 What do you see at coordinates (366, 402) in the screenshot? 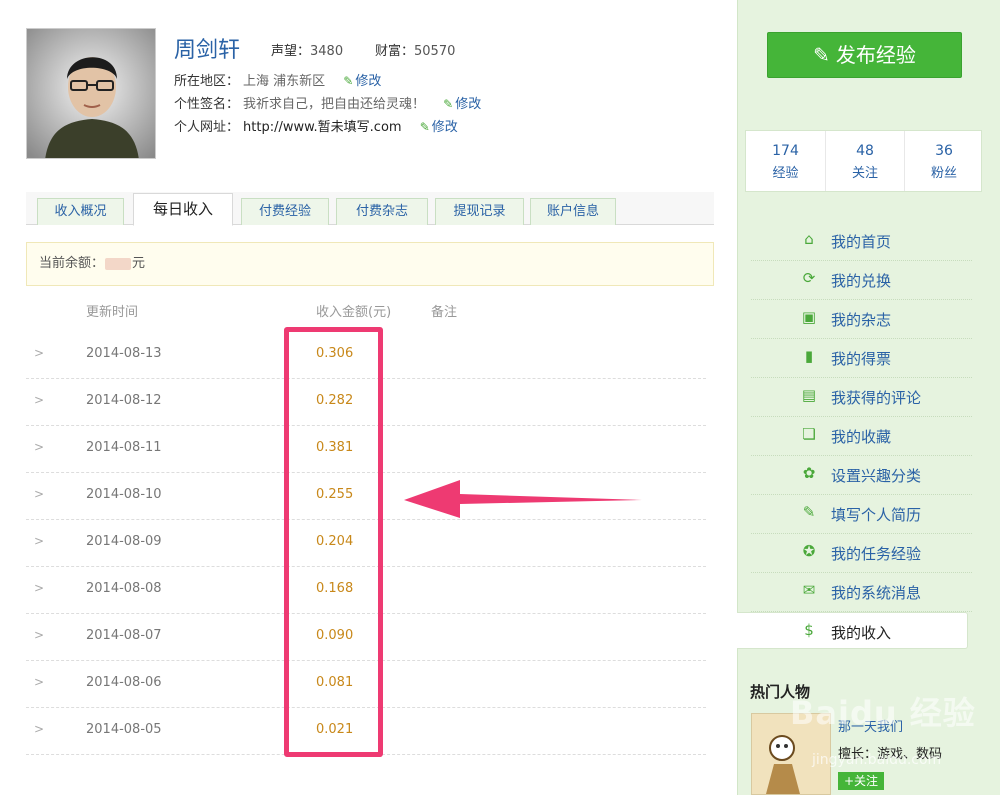
I see `table-row: >2014-08-12 0.282` at bounding box center [366, 402].